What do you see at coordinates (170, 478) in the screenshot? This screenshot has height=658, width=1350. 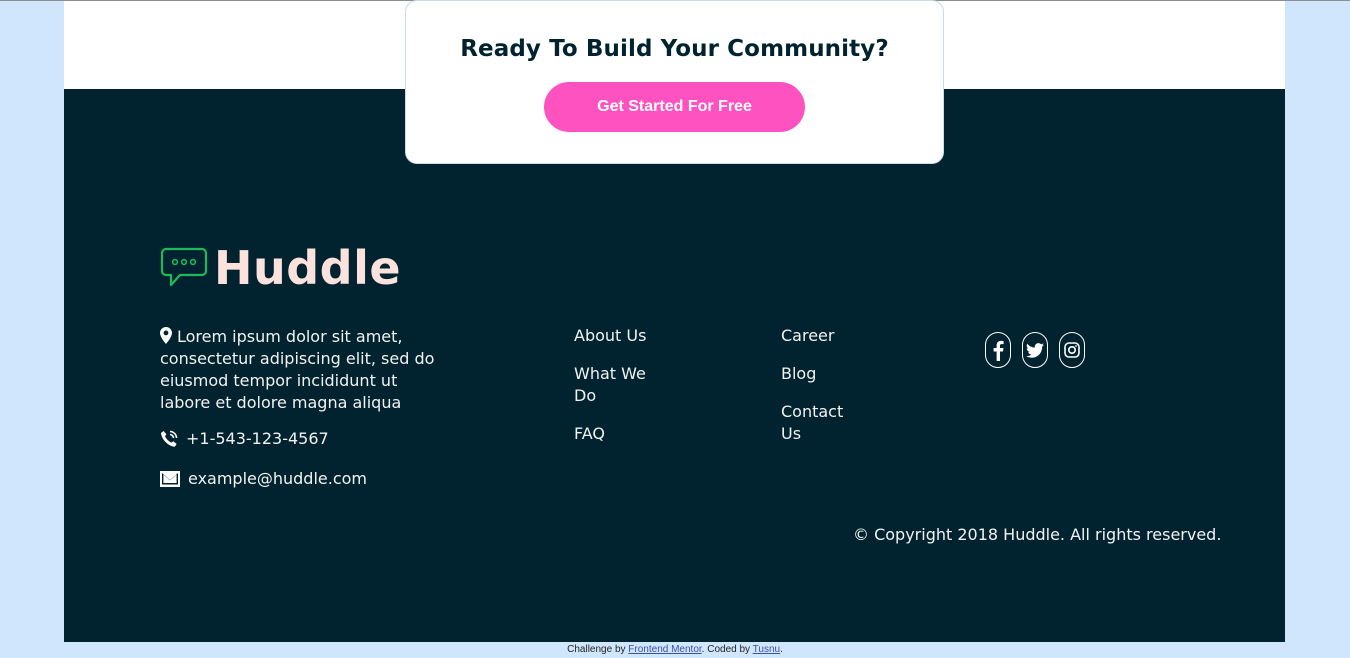 I see `mail-icon` at bounding box center [170, 478].